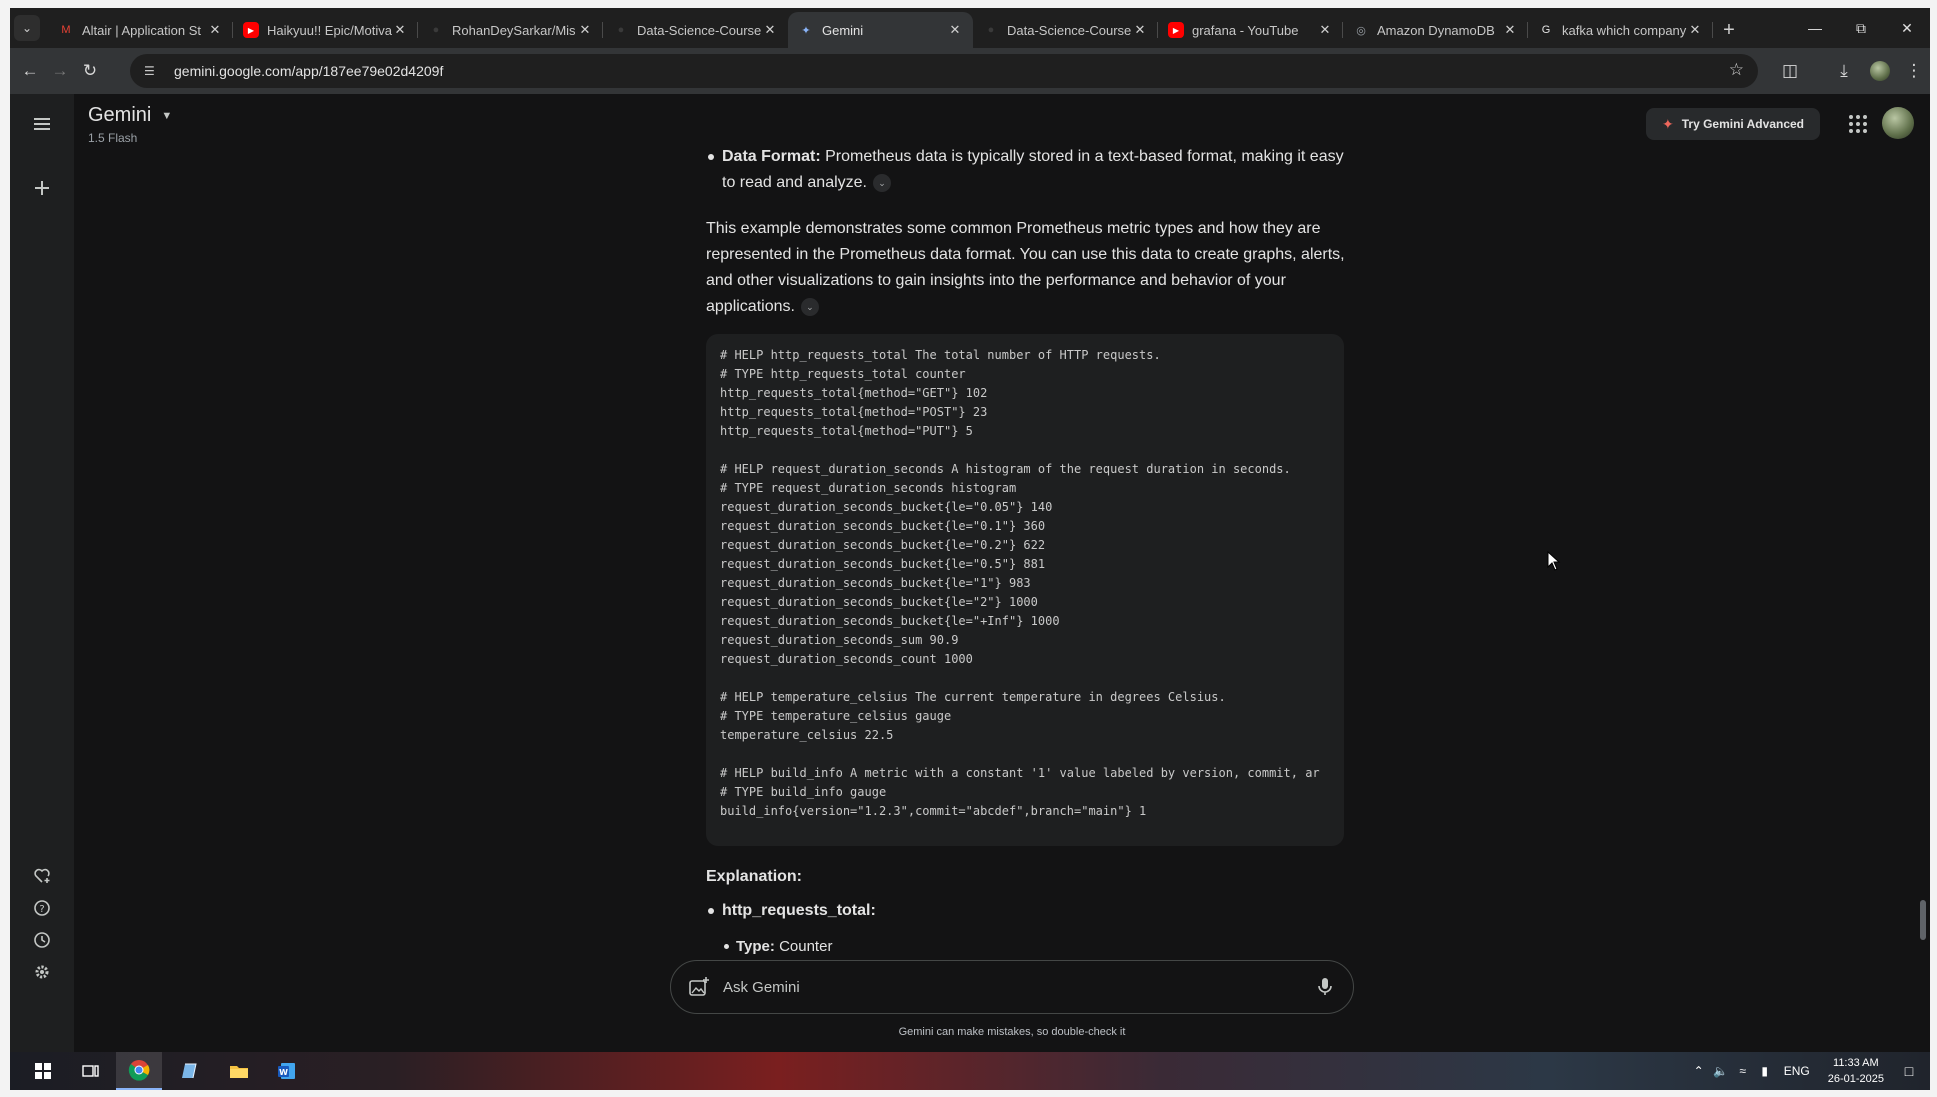 The image size is (1937, 1097). I want to click on profile-avatar-icon, so click(1880, 71).